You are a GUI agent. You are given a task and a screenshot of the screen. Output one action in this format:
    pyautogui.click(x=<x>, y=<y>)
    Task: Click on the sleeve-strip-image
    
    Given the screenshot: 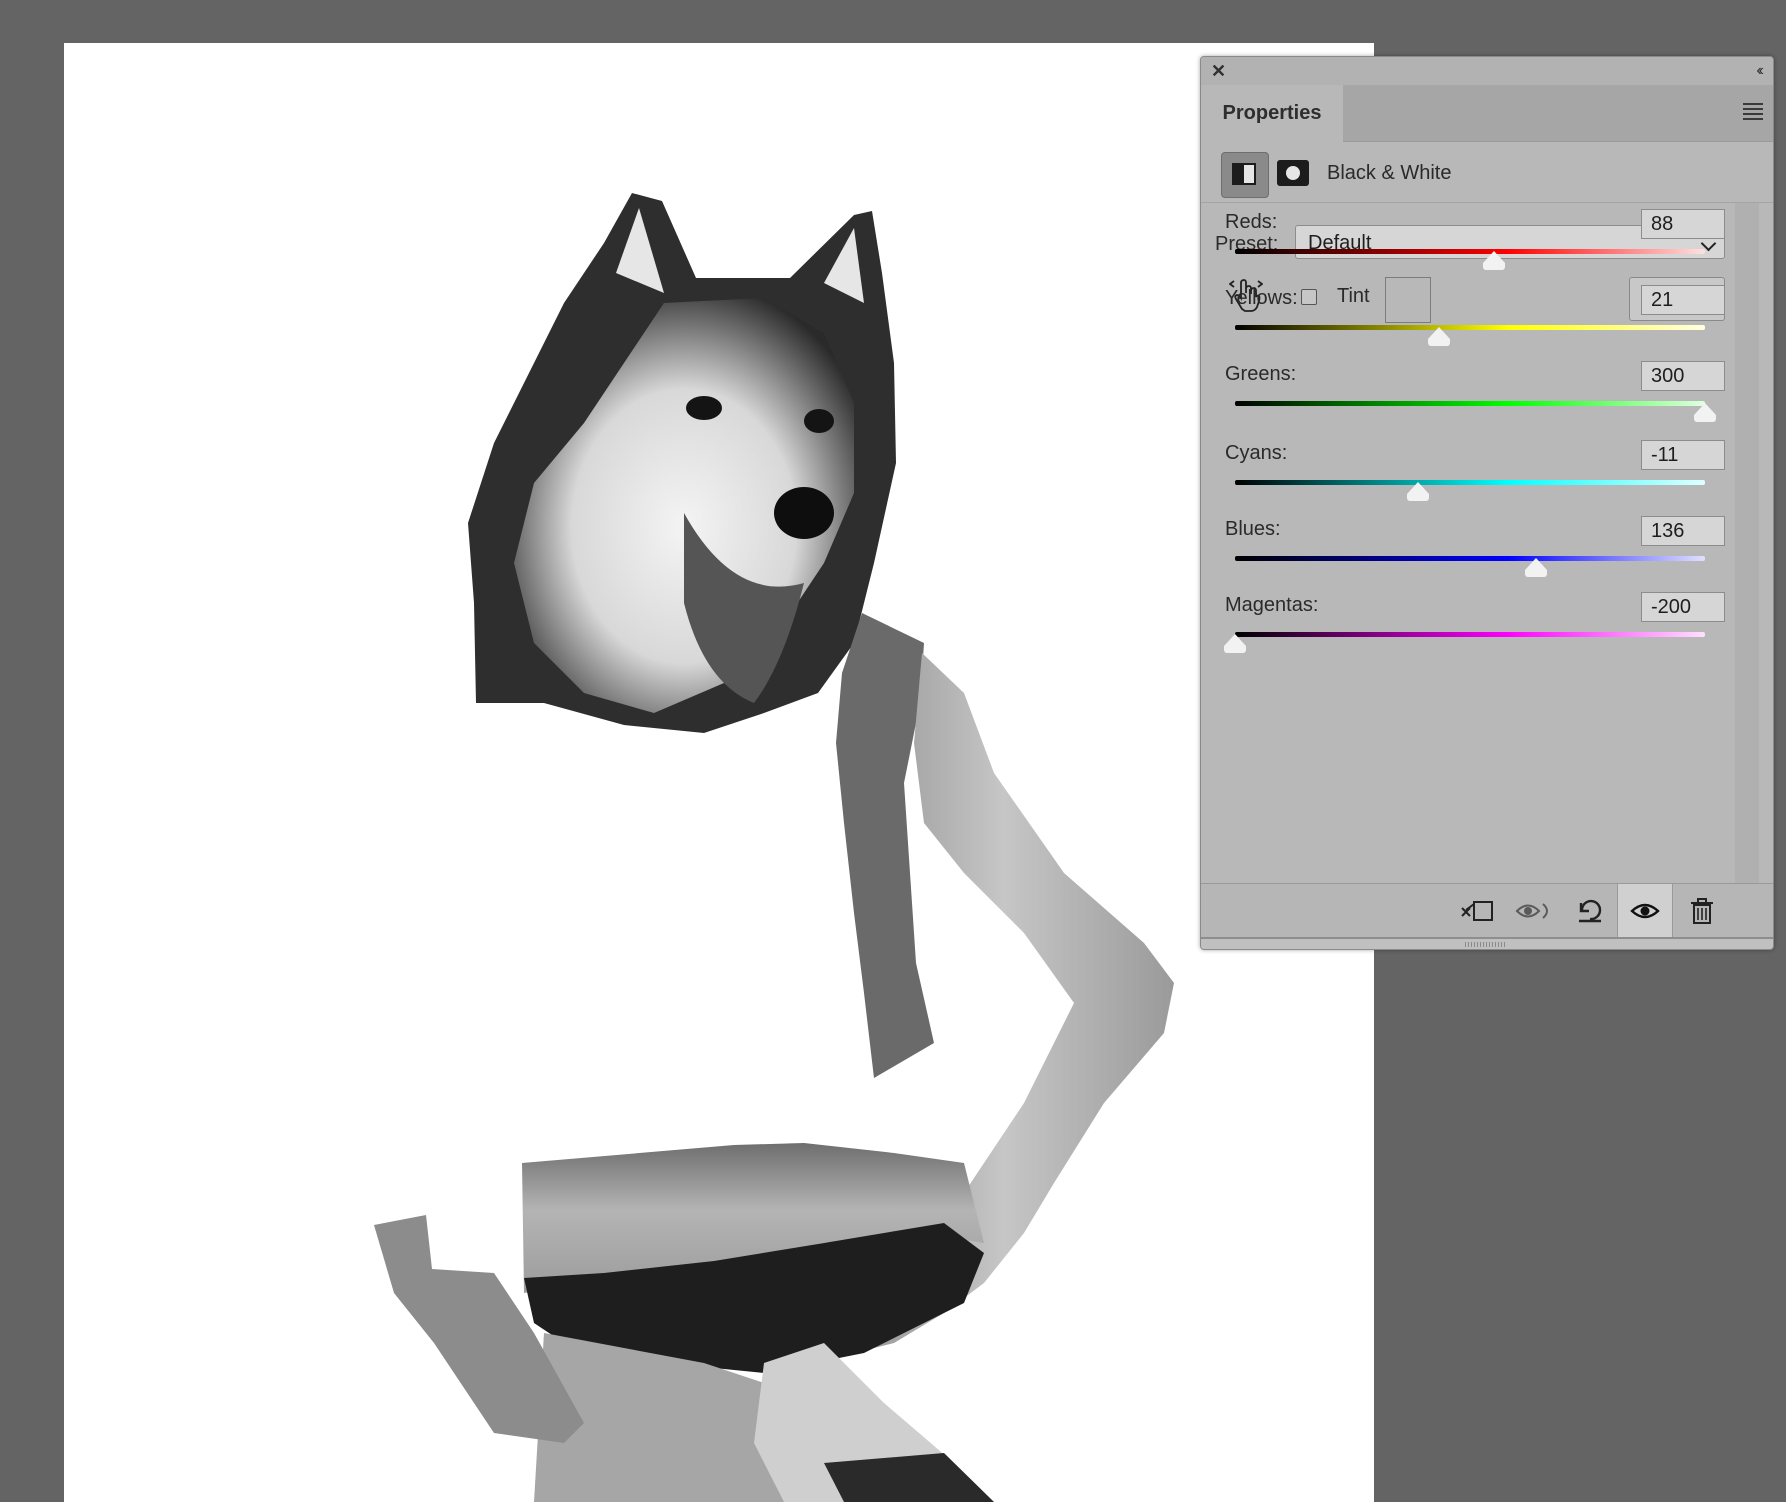 What is the action you would take?
    pyautogui.click(x=885, y=845)
    